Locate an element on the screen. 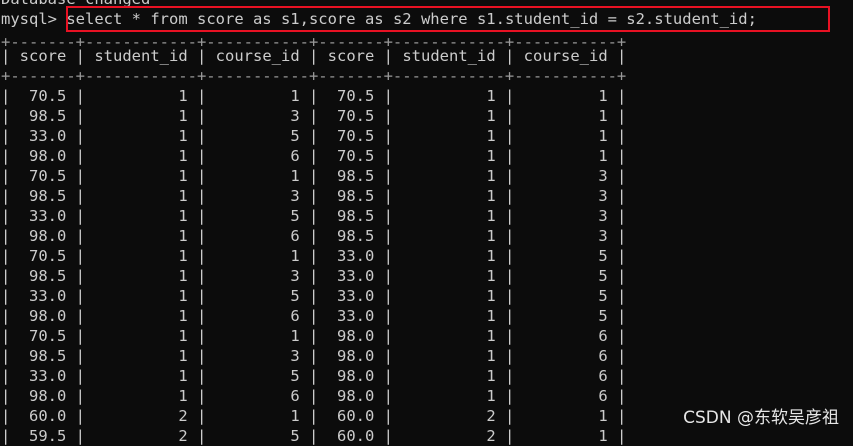  table-row: | 70.5 | 1 | 1 | 33.0 | 1 | 5 | is located at coordinates (314, 256).